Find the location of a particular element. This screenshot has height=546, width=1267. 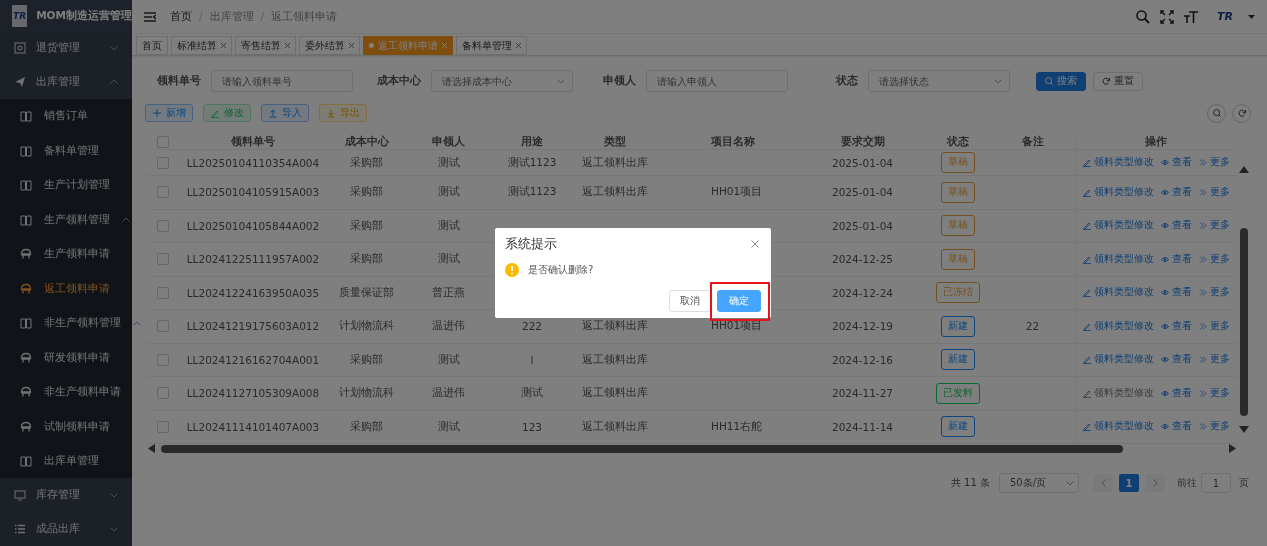

download-icon is located at coordinates (330, 113).